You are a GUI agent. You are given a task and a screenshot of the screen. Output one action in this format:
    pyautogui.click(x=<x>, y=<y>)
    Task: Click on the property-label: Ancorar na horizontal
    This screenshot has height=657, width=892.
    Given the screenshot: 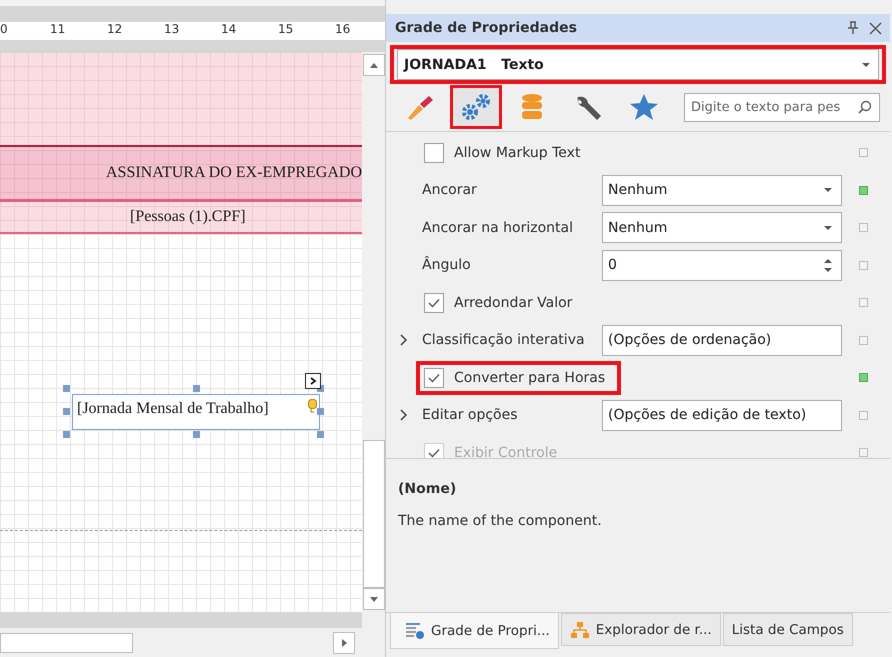 What is the action you would take?
    pyautogui.click(x=498, y=228)
    